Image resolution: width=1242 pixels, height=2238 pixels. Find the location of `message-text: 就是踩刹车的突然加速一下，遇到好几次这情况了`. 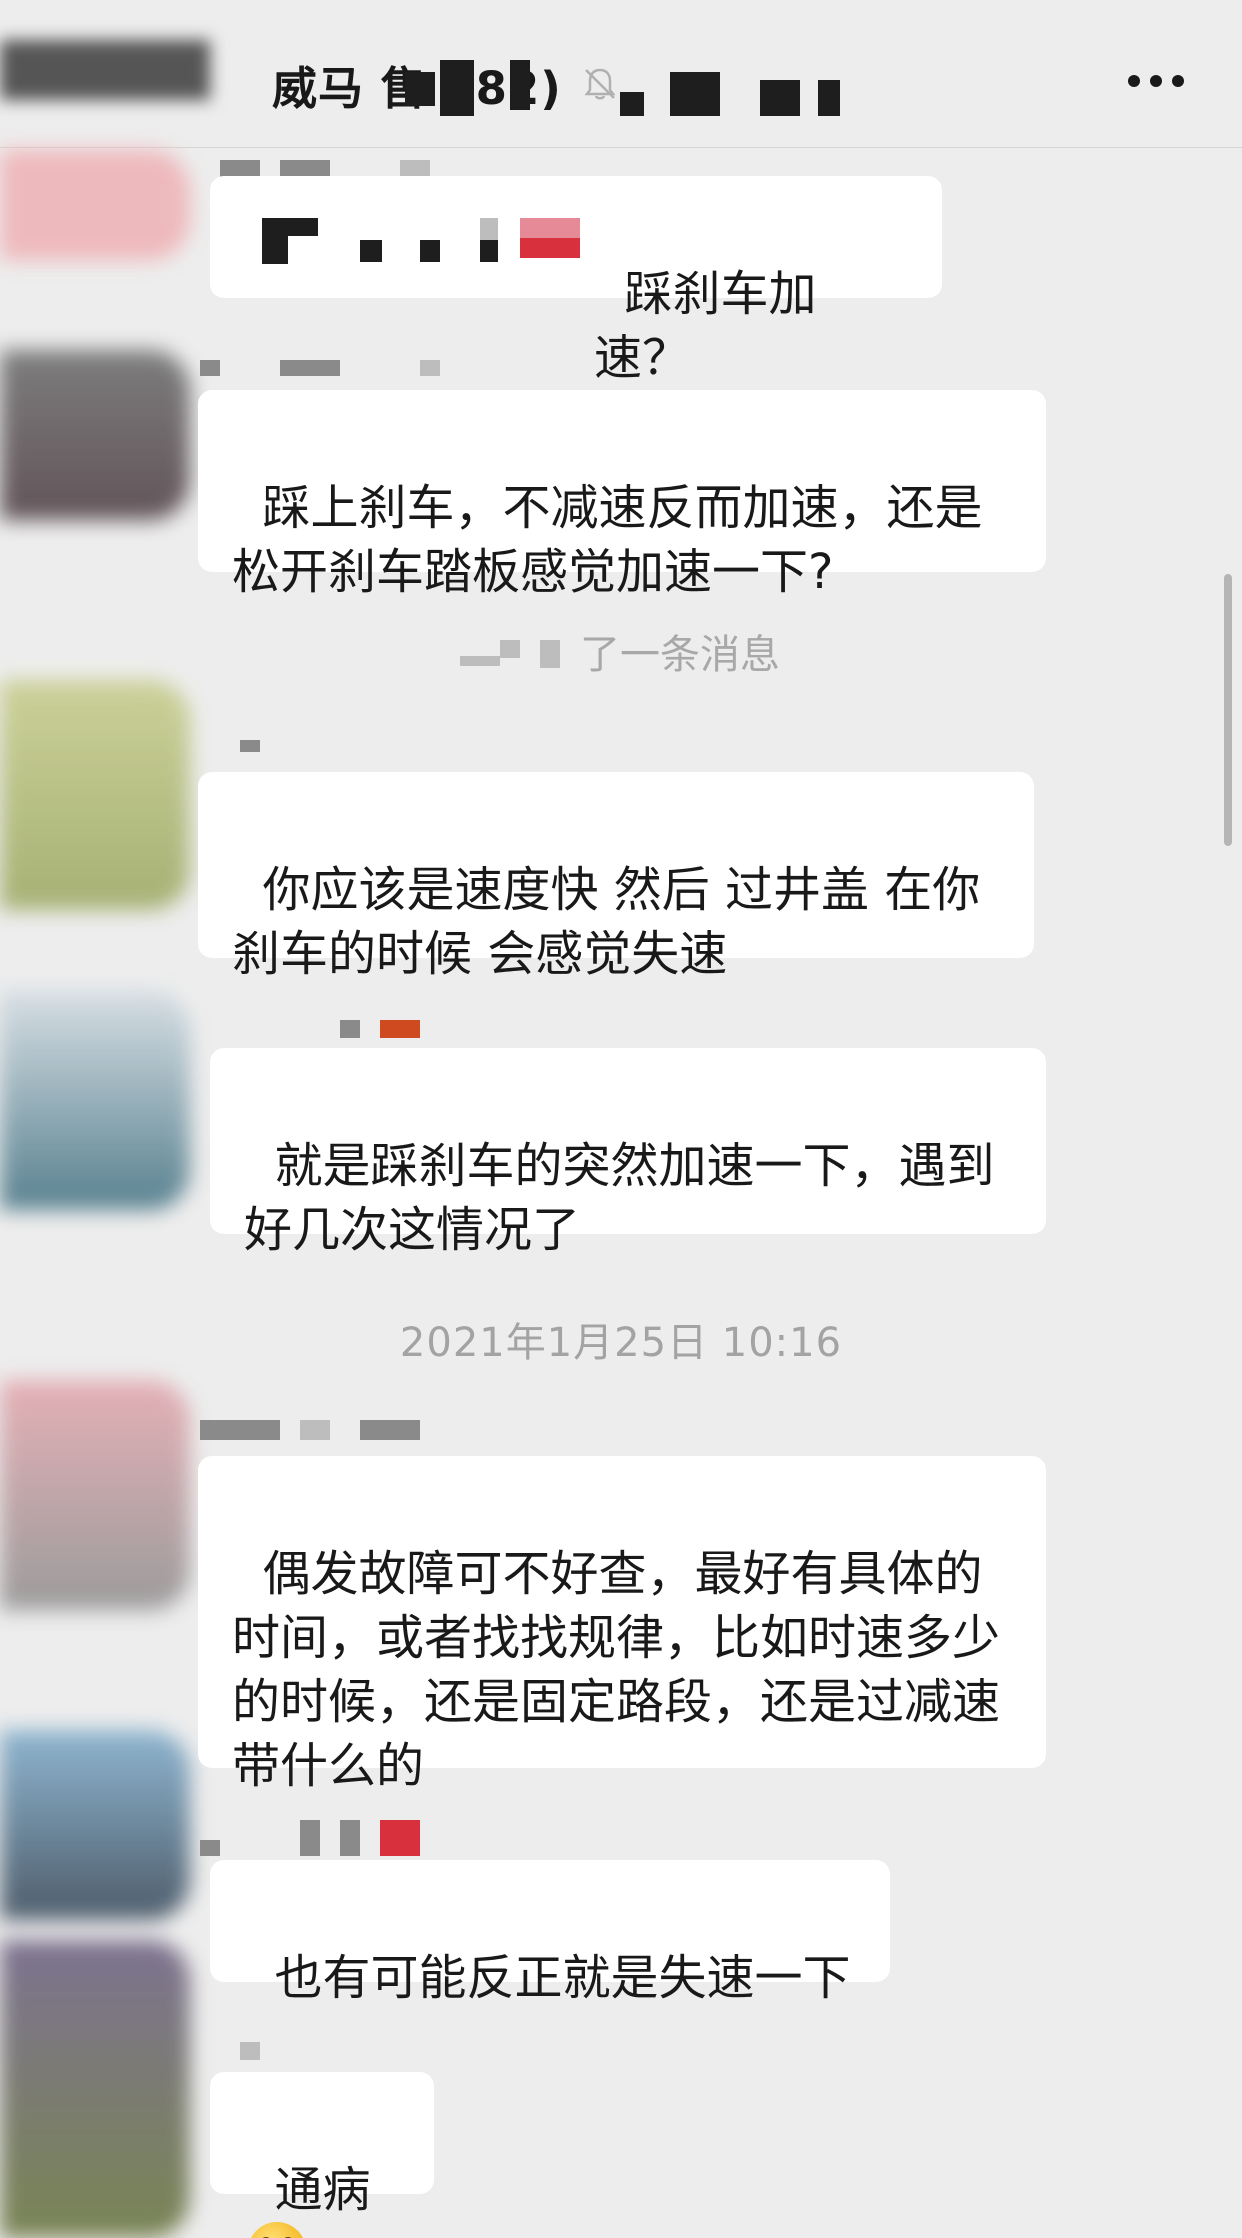

message-text: 就是踩刹车的突然加速一下，遇到好几次这情况了 is located at coordinates (619, 1198).